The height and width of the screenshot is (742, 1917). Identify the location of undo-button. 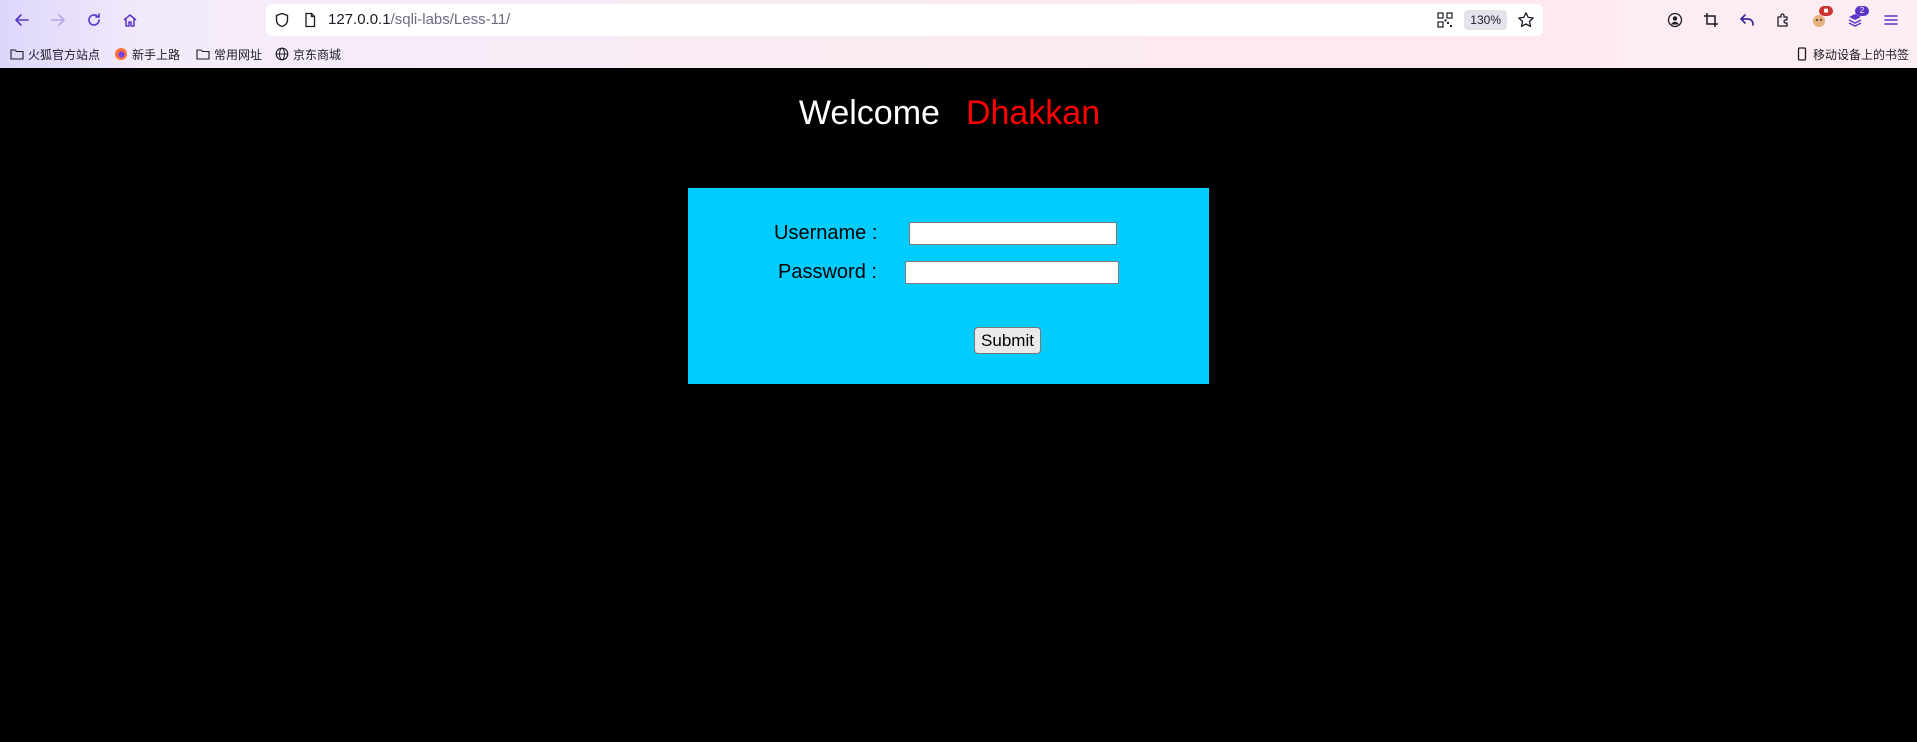
(1747, 20).